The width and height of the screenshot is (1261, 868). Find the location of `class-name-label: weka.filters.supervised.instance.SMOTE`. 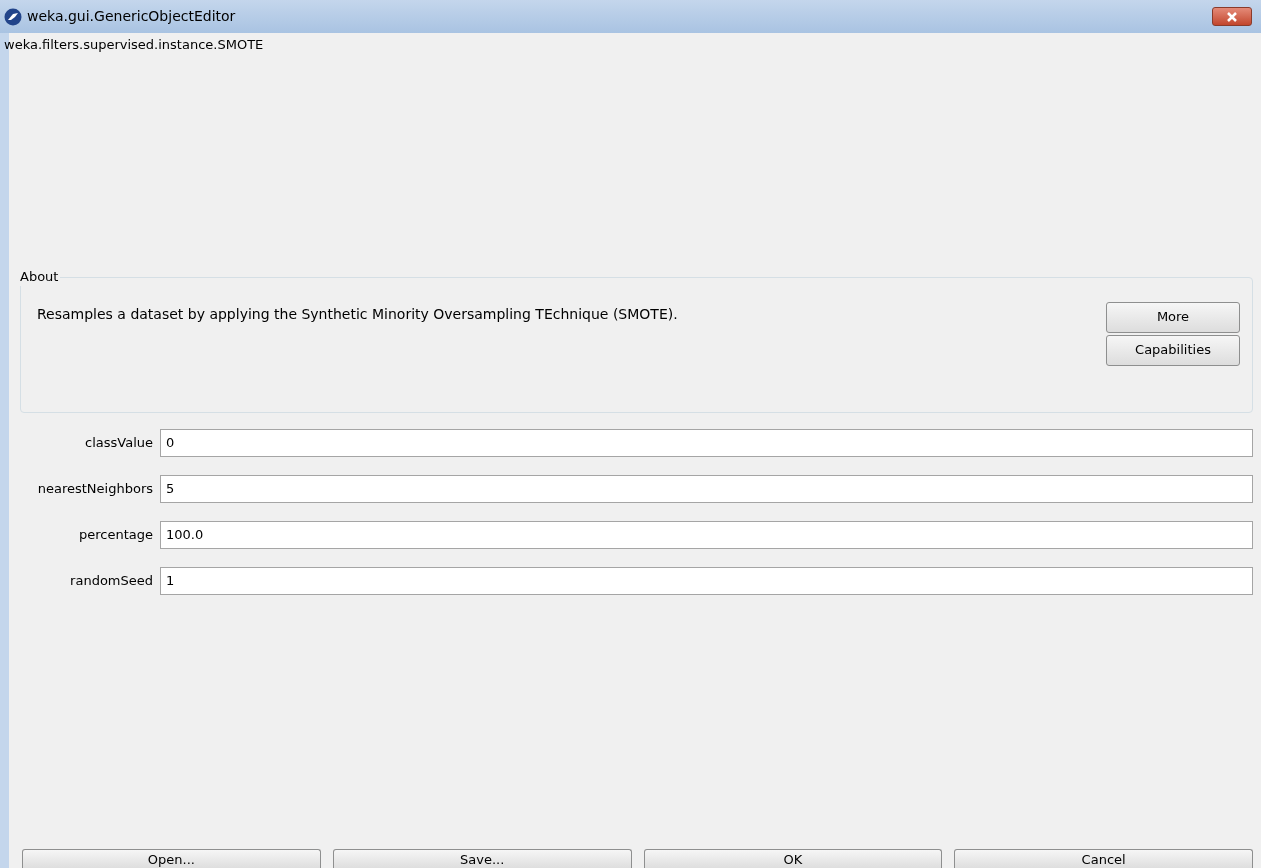

class-name-label: weka.filters.supervised.instance.SMOTE is located at coordinates (134, 45).